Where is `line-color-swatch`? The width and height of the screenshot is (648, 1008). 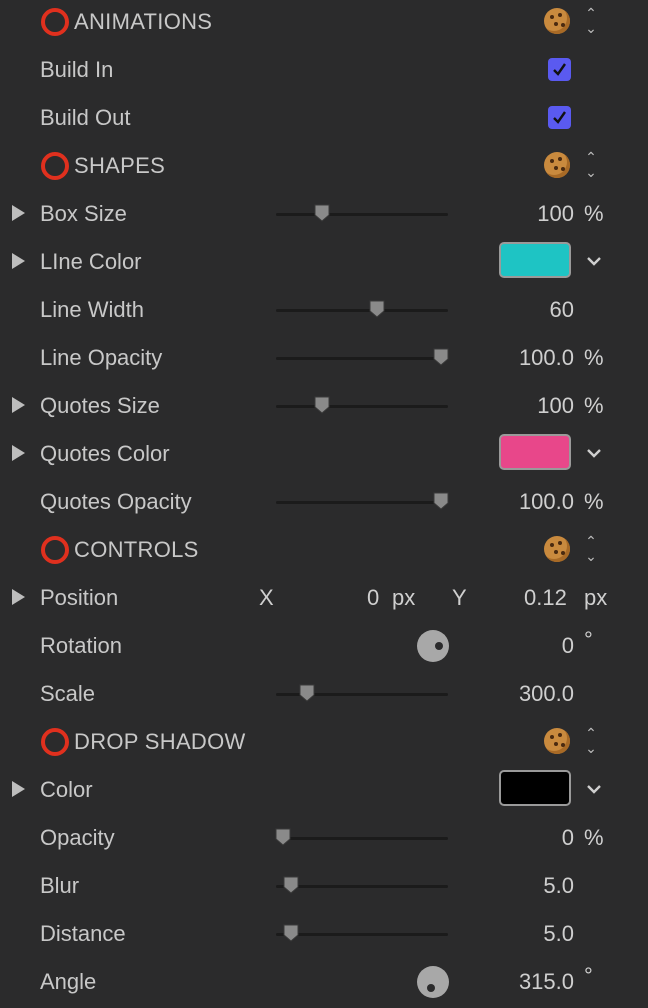 line-color-swatch is located at coordinates (535, 260).